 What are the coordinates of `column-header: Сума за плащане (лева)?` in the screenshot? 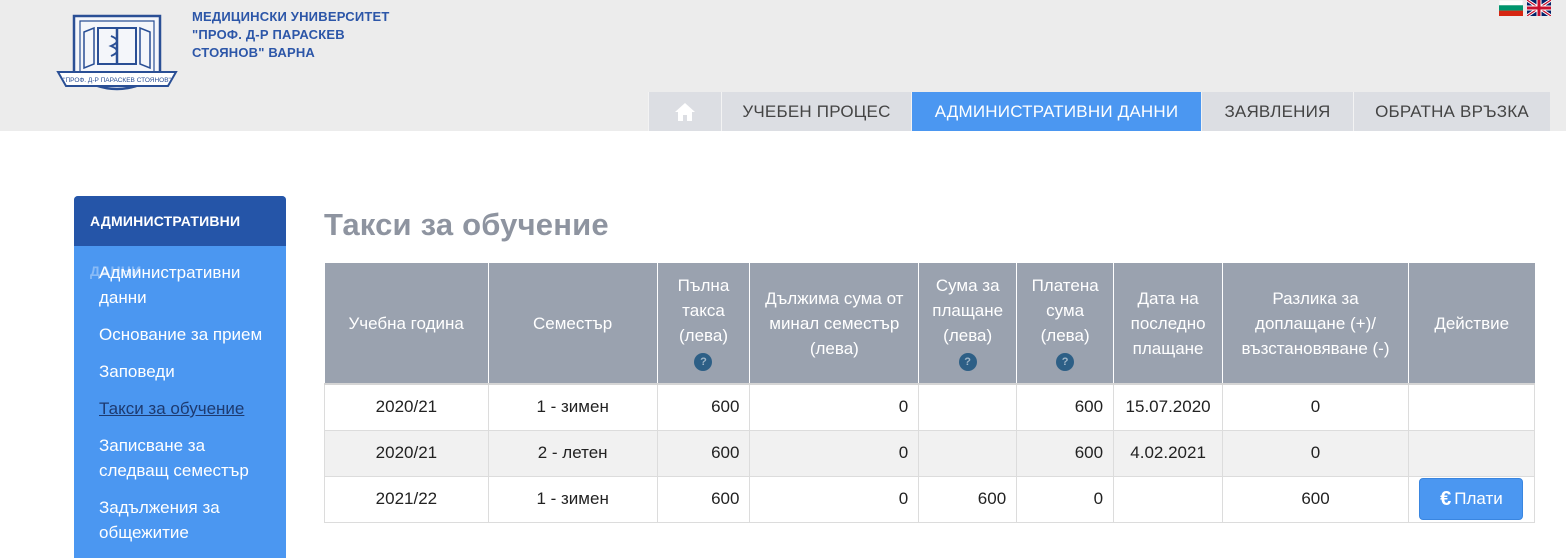 It's located at (968, 323).